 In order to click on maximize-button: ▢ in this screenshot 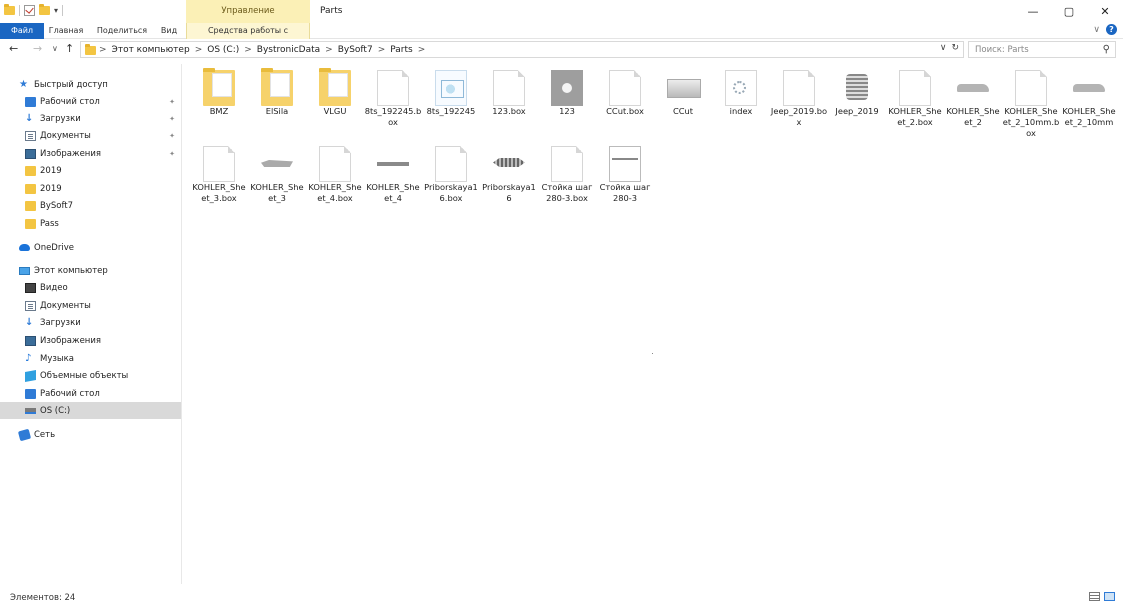, I will do `click(1069, 11)`.